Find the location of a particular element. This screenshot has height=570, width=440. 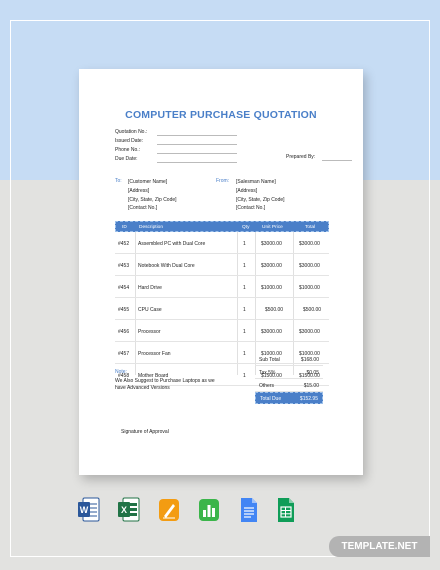

due-date-line is located at coordinates (197, 162).